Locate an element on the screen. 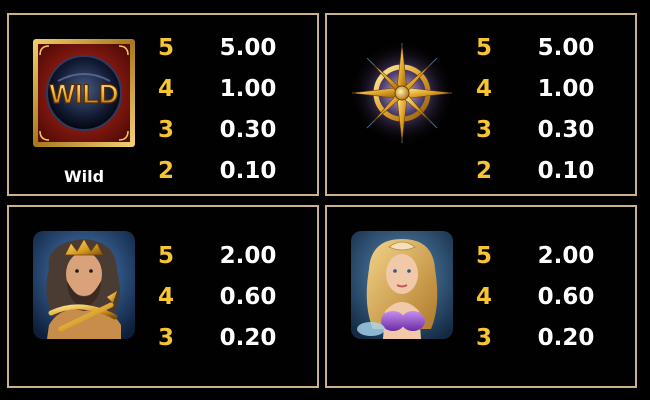  wild-logo-text: WILD is located at coordinates (84, 94).